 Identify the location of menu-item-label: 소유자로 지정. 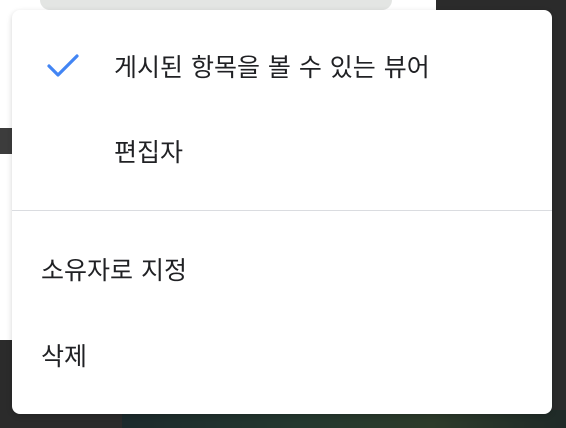
(114, 270).